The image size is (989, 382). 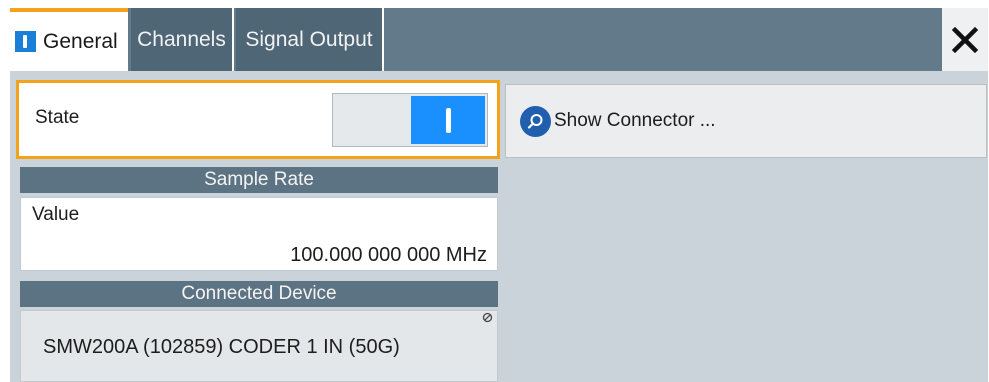 What do you see at coordinates (259, 180) in the screenshot?
I see `sample-rate-header: Sample Rate` at bounding box center [259, 180].